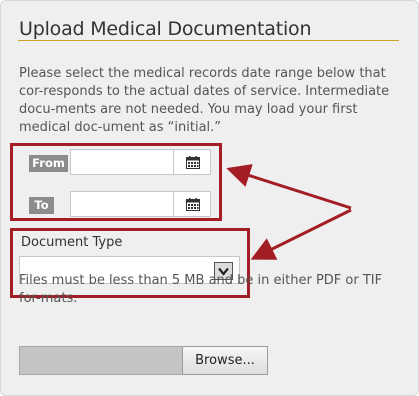 This screenshot has height=396, width=419. I want to click on arrow-to-document-type, so click(301, 234).